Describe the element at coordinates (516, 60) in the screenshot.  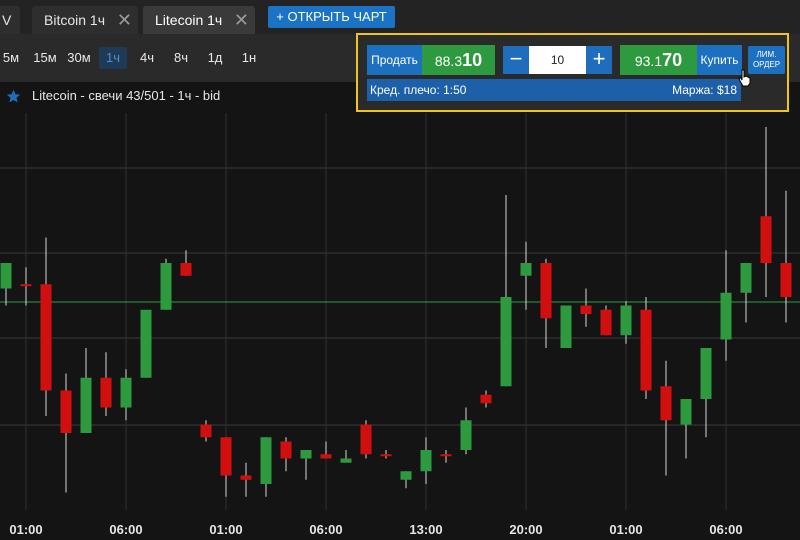
I see `decrease-quantity-button: −` at that location.